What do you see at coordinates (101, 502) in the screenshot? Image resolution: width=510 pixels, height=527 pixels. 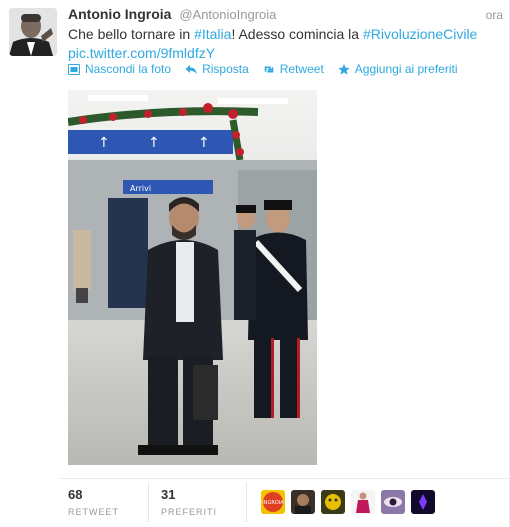 I see `retweet-count: 68 RETWEET` at bounding box center [101, 502].